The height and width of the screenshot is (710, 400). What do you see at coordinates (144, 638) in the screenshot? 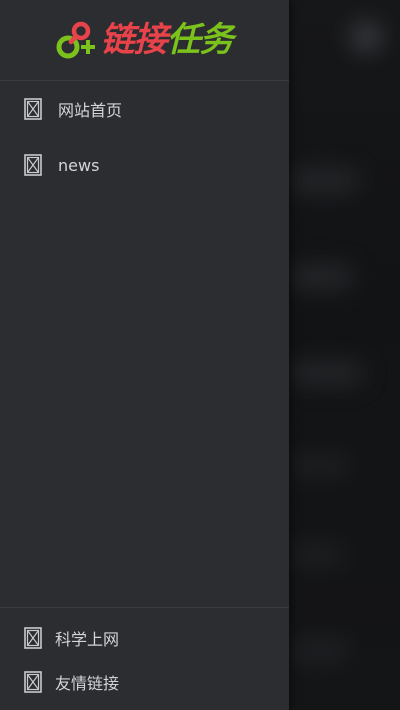
I see `menu-item-vpn: 科学上网` at bounding box center [144, 638].